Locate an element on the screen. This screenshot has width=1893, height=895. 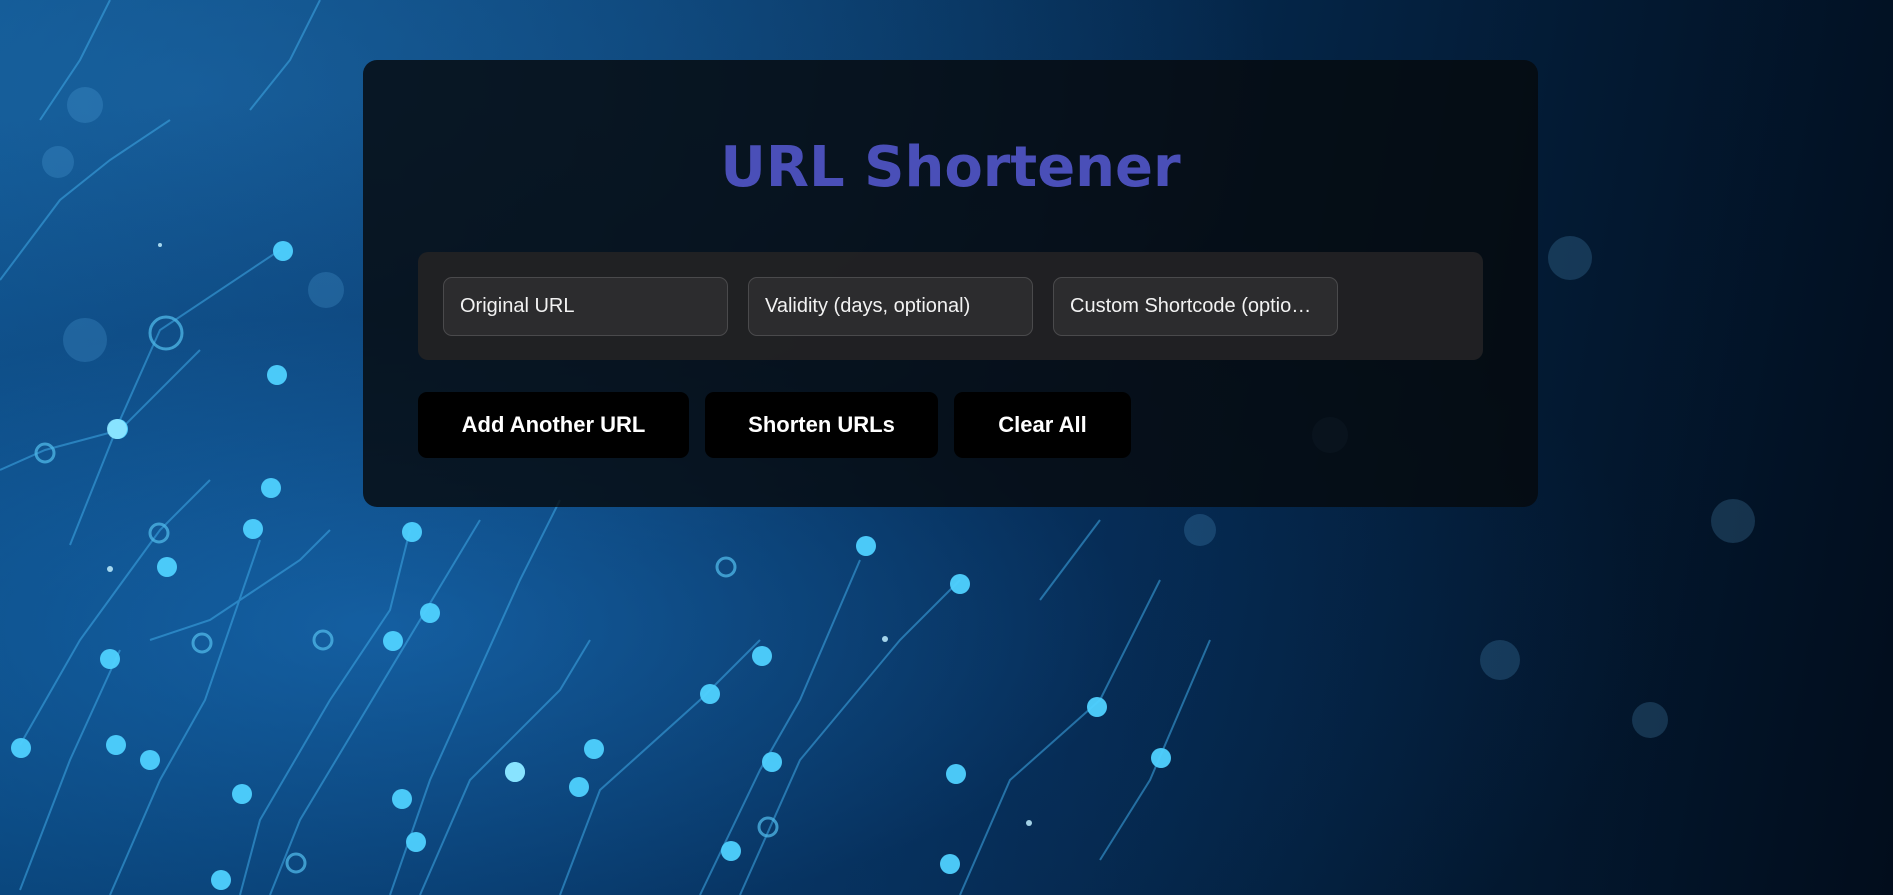
clear-all-button: Clear All is located at coordinates (1042, 425).